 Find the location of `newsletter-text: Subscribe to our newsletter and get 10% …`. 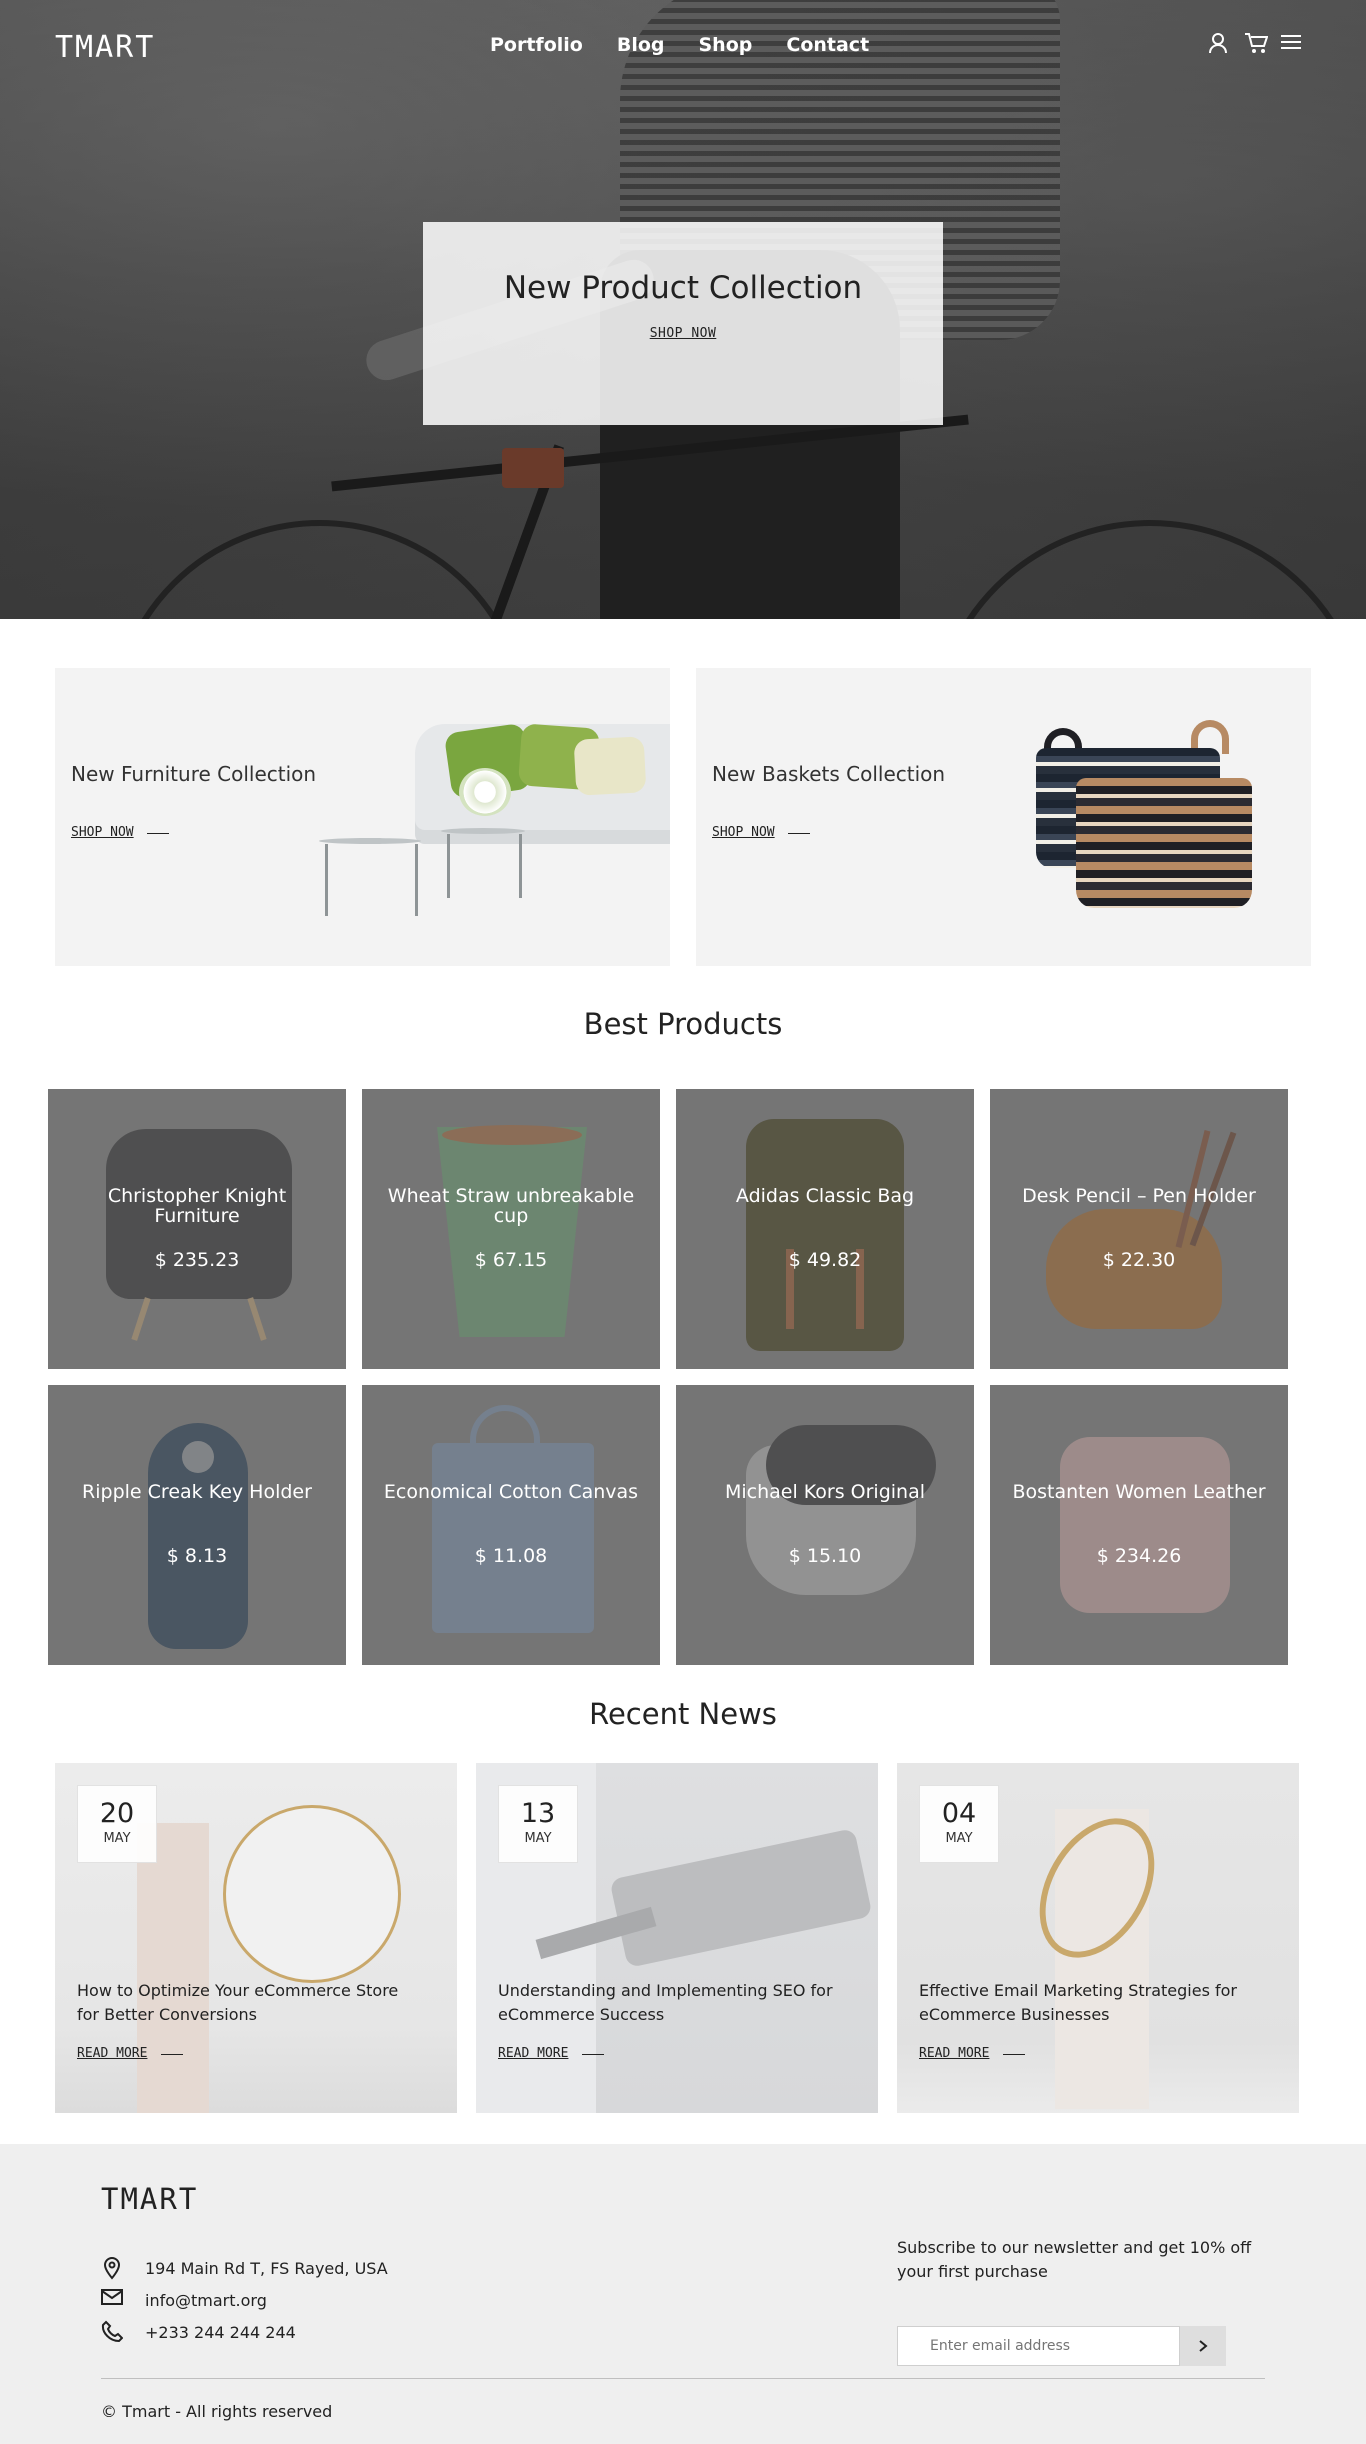

newsletter-text: Subscribe to our newsletter and get 10% … is located at coordinates (1074, 2259).